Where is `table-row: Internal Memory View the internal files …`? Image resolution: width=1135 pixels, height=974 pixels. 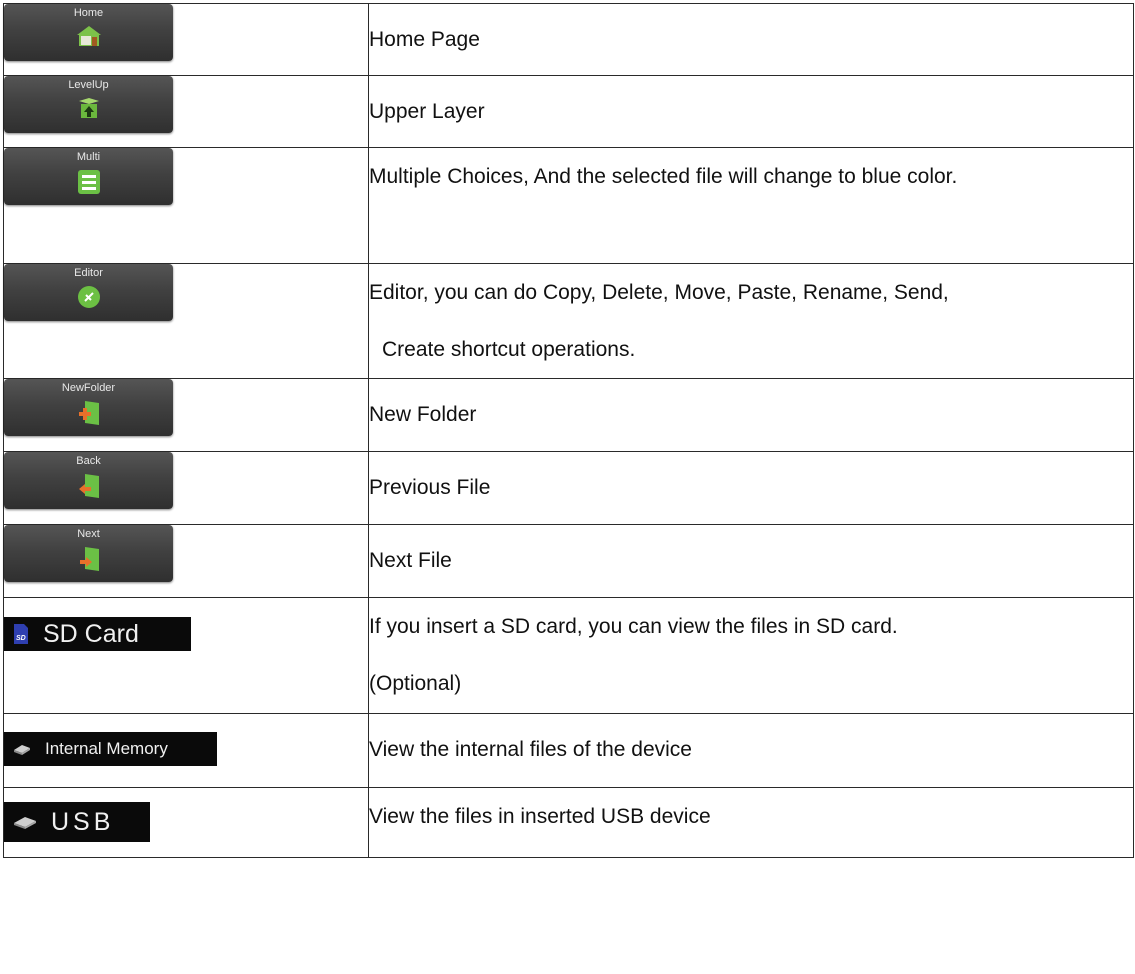 table-row: Internal Memory View the internal files … is located at coordinates (568, 750).